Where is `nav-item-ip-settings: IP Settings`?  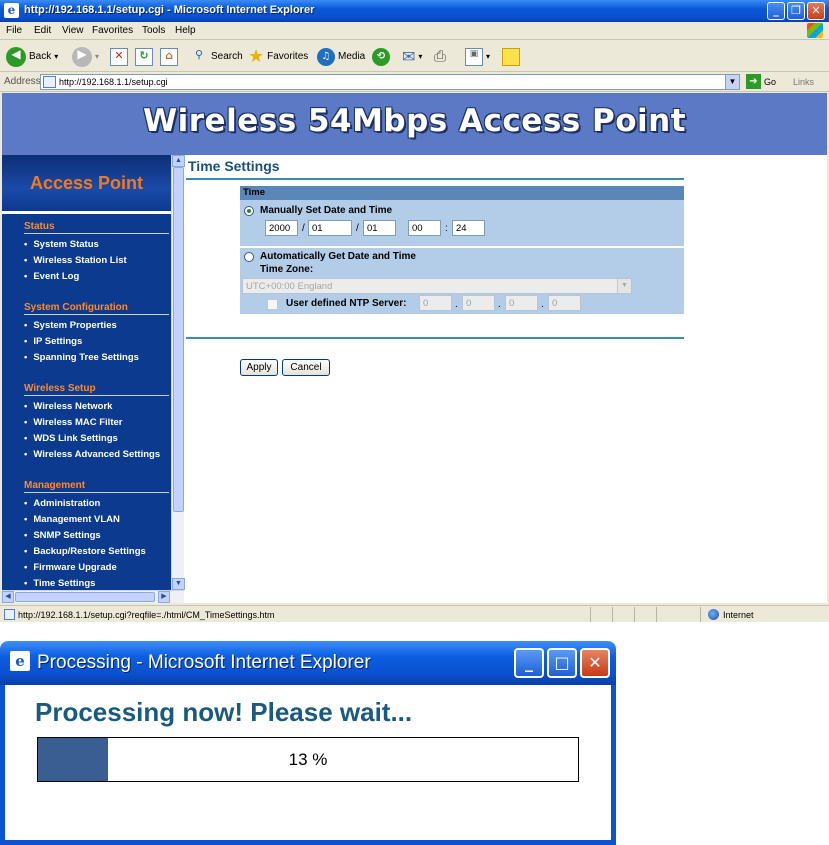
nav-item-ip-settings: IP Settings is located at coordinates (53, 341).